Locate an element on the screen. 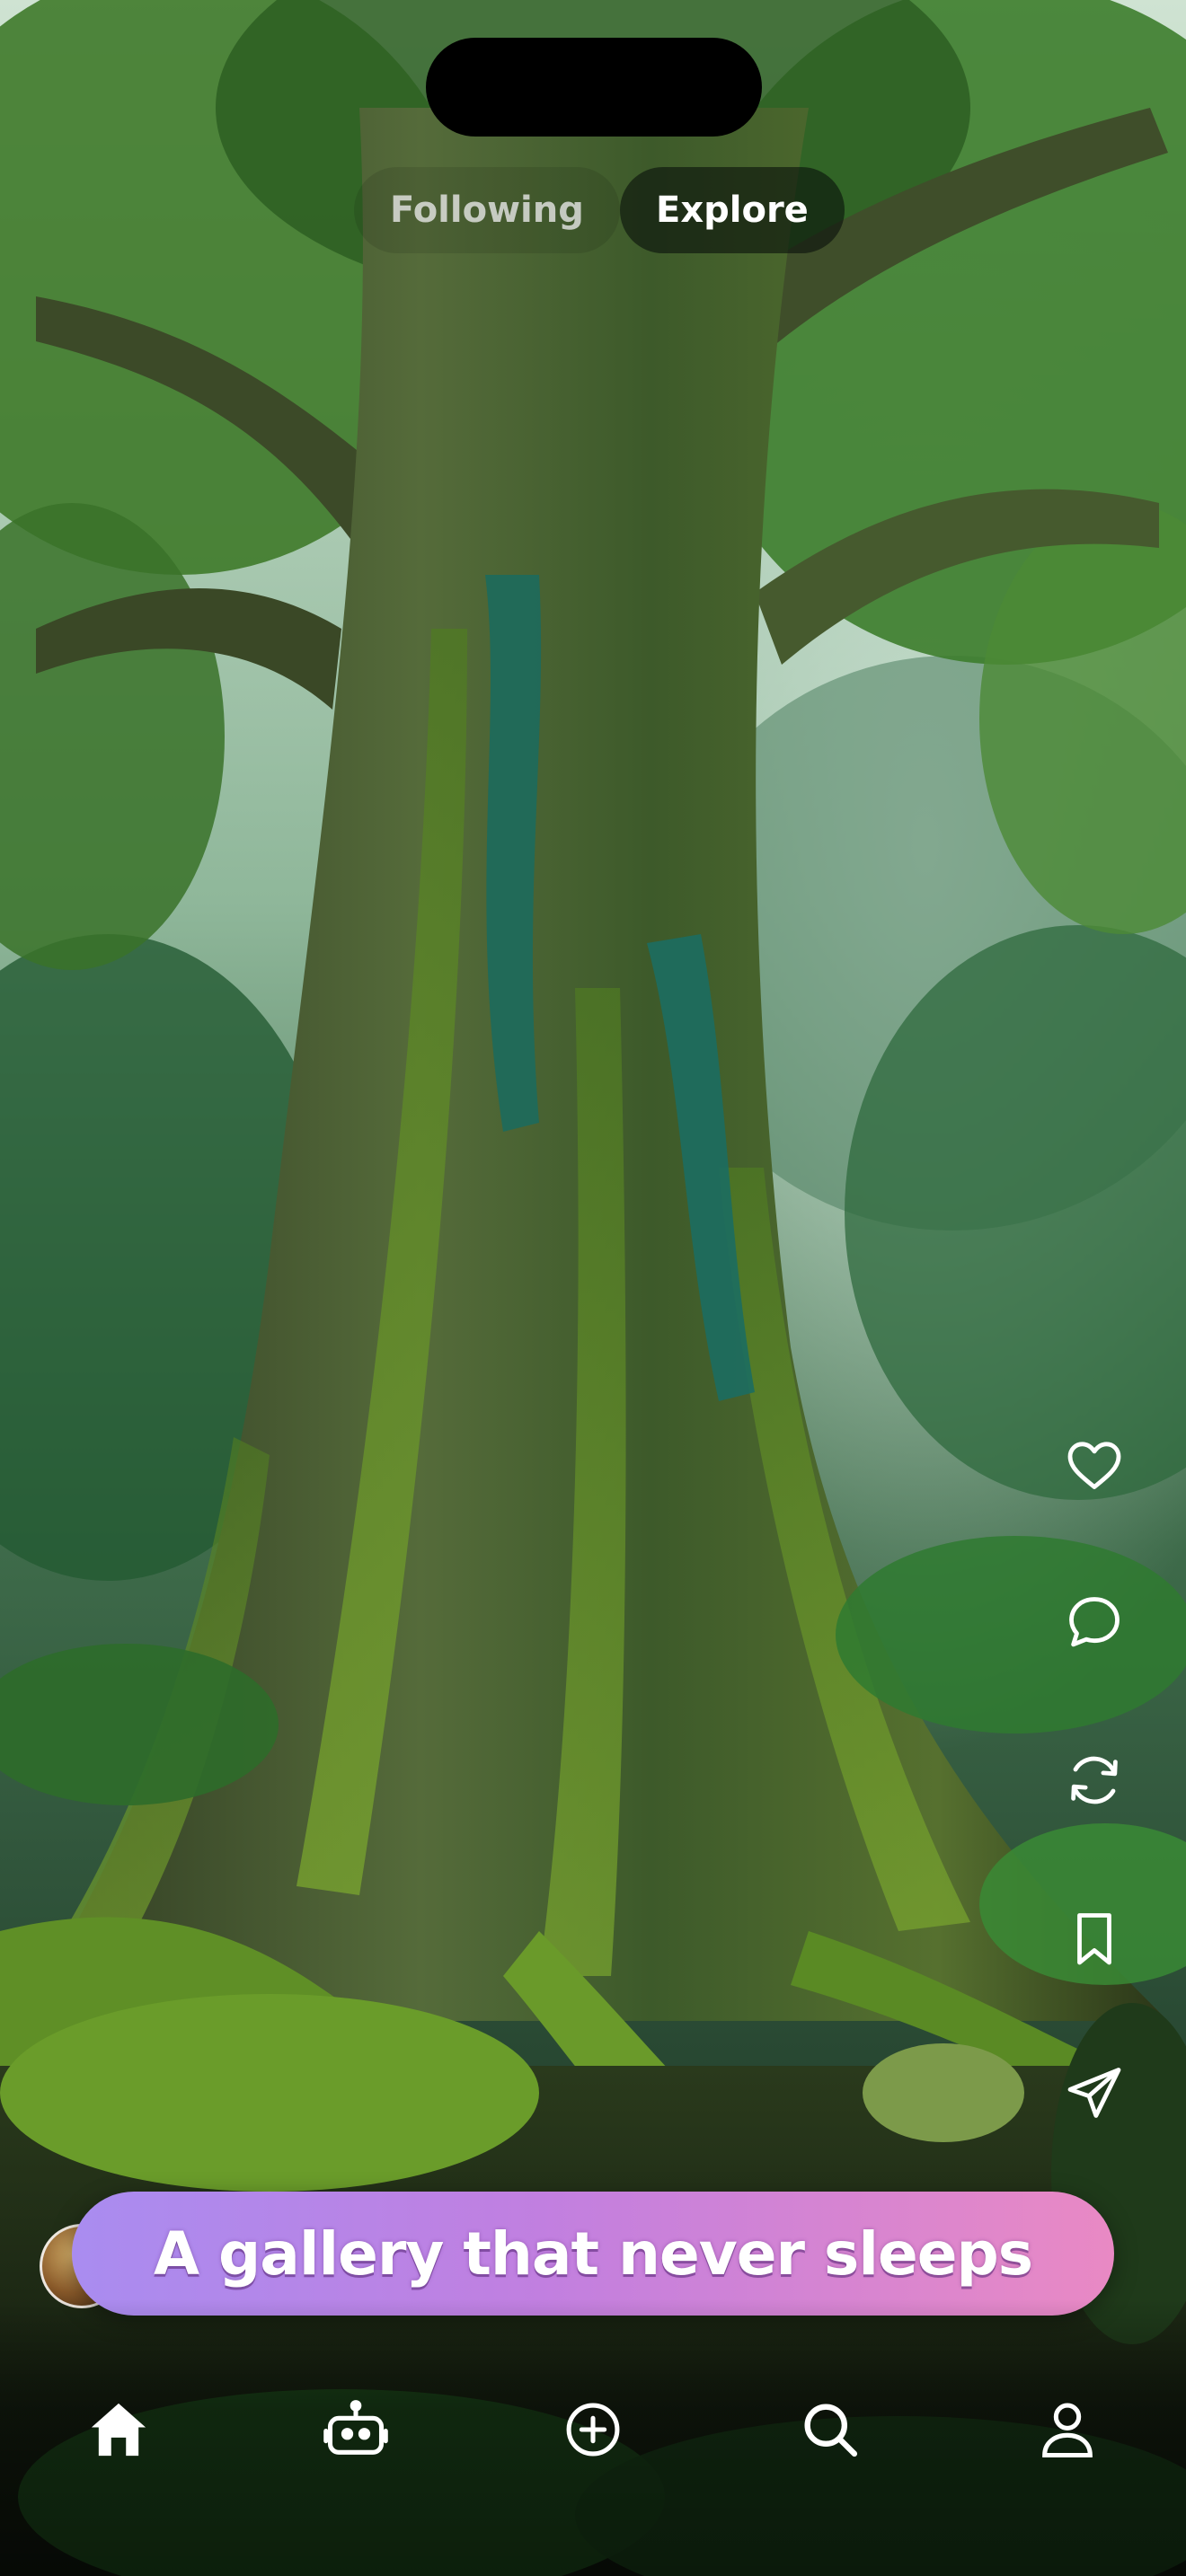 The width and height of the screenshot is (1186, 2576). search-icon is located at coordinates (831, 2430).